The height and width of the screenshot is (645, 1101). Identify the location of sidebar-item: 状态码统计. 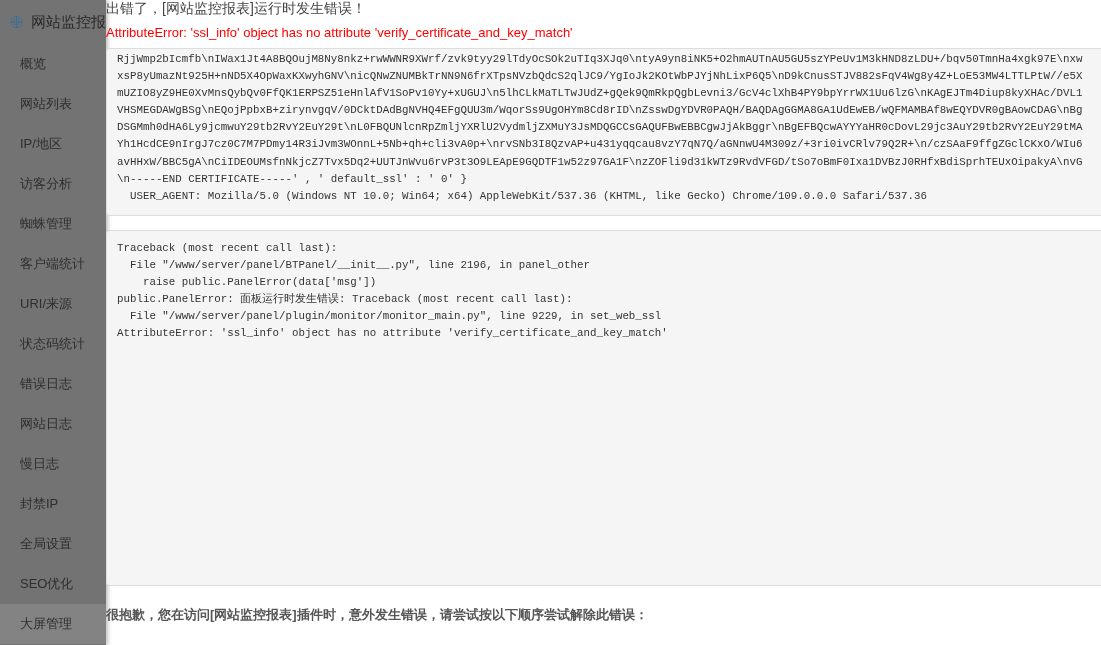
(53, 344).